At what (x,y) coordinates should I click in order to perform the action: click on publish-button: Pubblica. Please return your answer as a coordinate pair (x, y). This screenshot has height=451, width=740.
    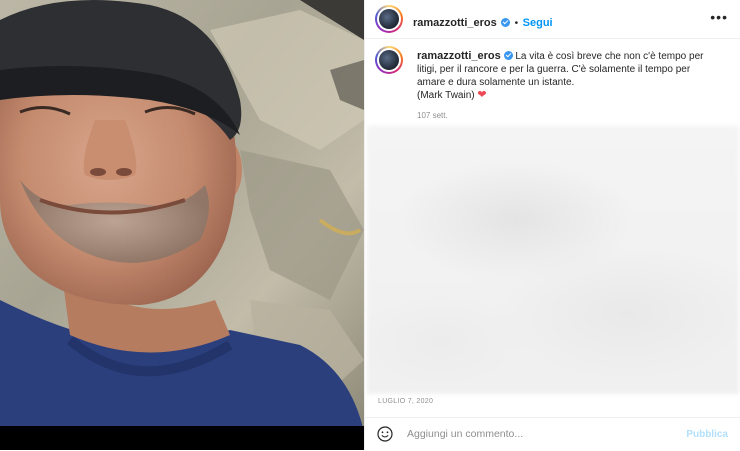
    Looking at the image, I should click on (707, 434).